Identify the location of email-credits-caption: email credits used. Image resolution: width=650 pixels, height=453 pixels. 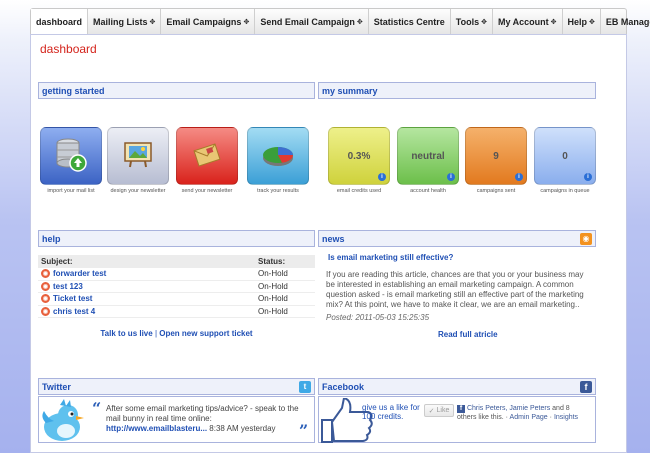
(359, 191).